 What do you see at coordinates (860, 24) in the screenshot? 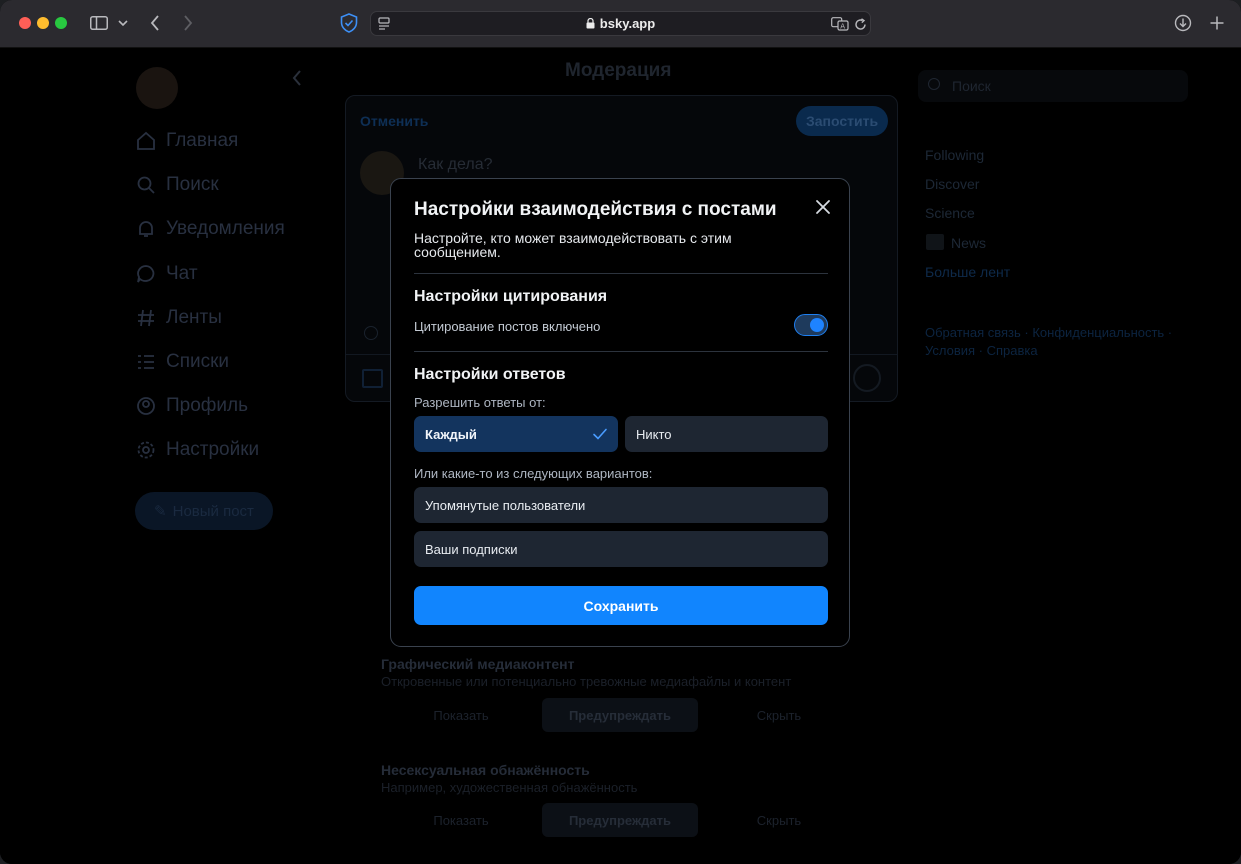
I see `reload-icon` at bounding box center [860, 24].